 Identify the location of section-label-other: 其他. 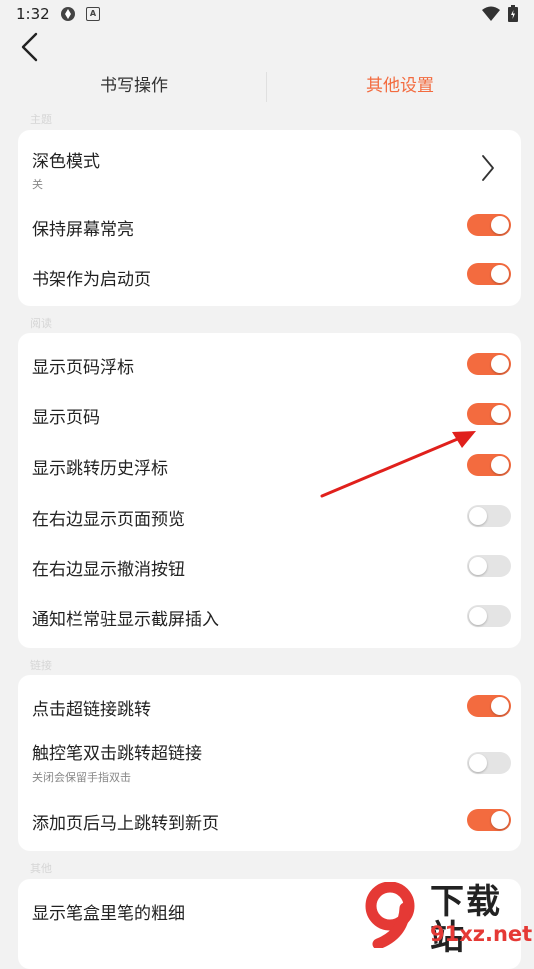
(41, 868).